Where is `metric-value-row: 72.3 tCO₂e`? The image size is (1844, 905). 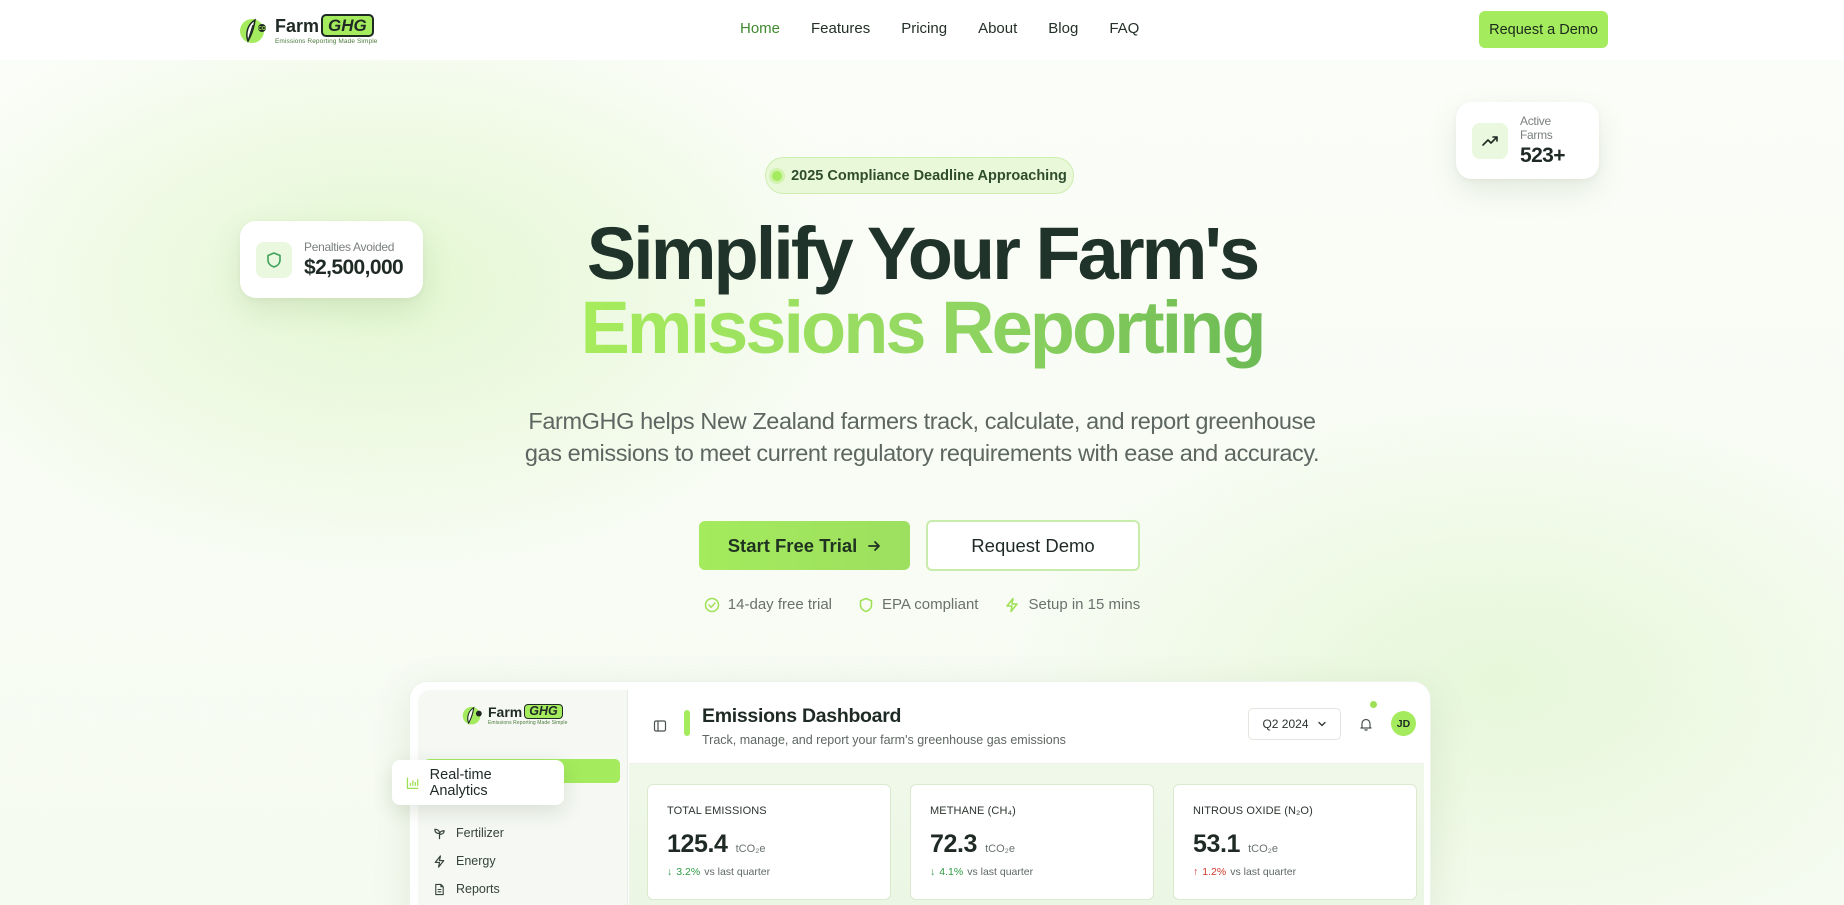 metric-value-row: 72.3 tCO₂e is located at coordinates (1032, 844).